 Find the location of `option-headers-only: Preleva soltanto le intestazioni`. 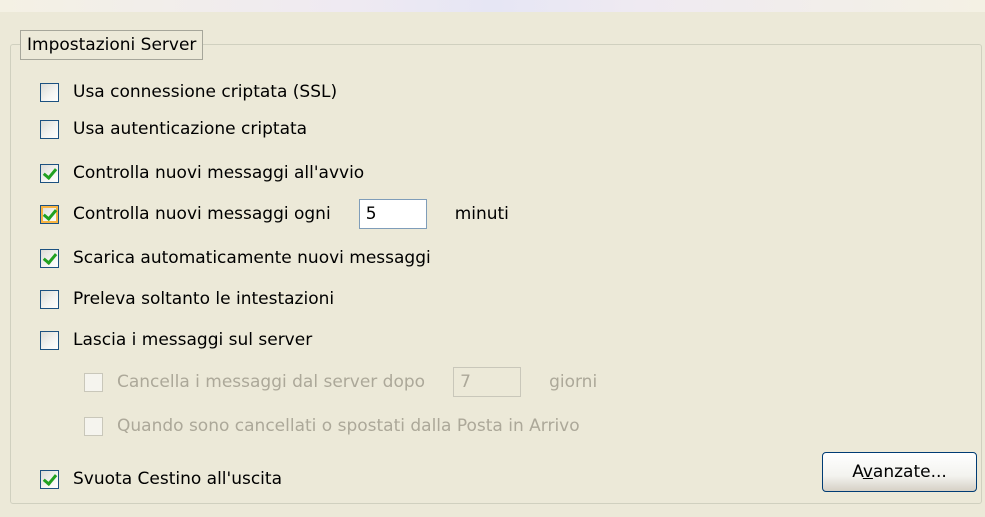

option-headers-only: Preleva soltanto le intestazioni is located at coordinates (187, 299).